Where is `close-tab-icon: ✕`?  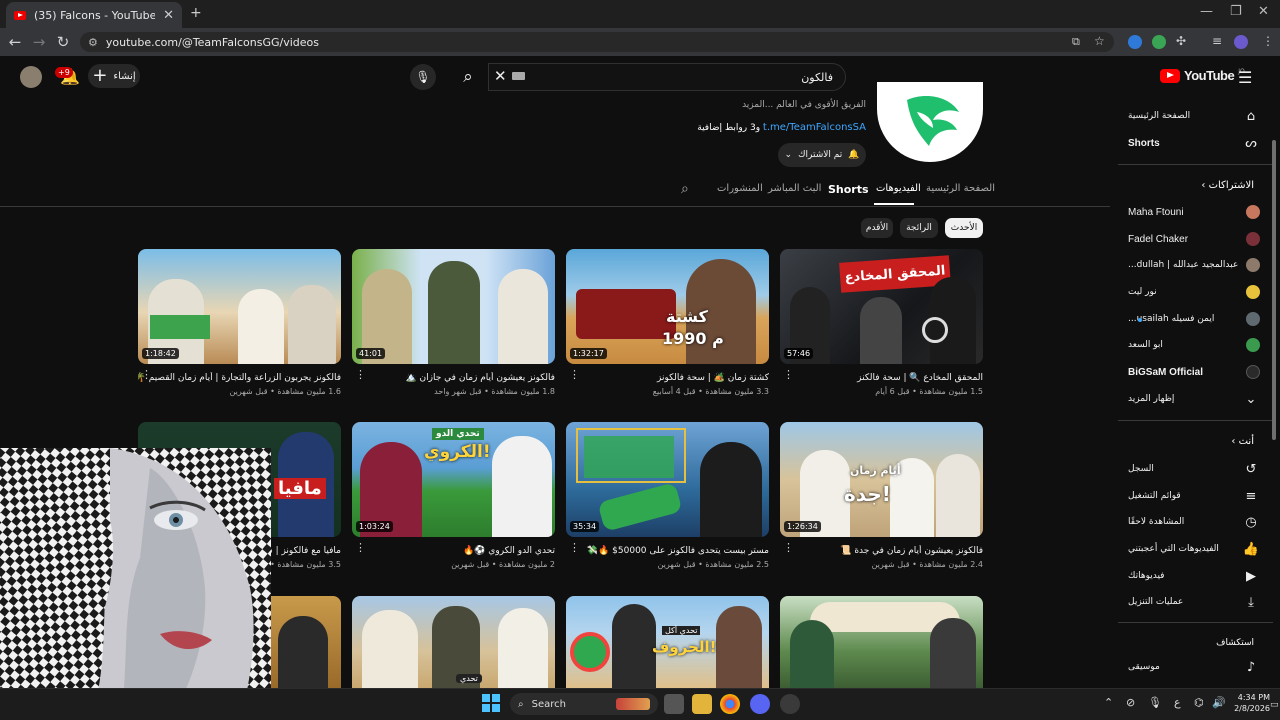
close-tab-icon: ✕ is located at coordinates (168, 15).